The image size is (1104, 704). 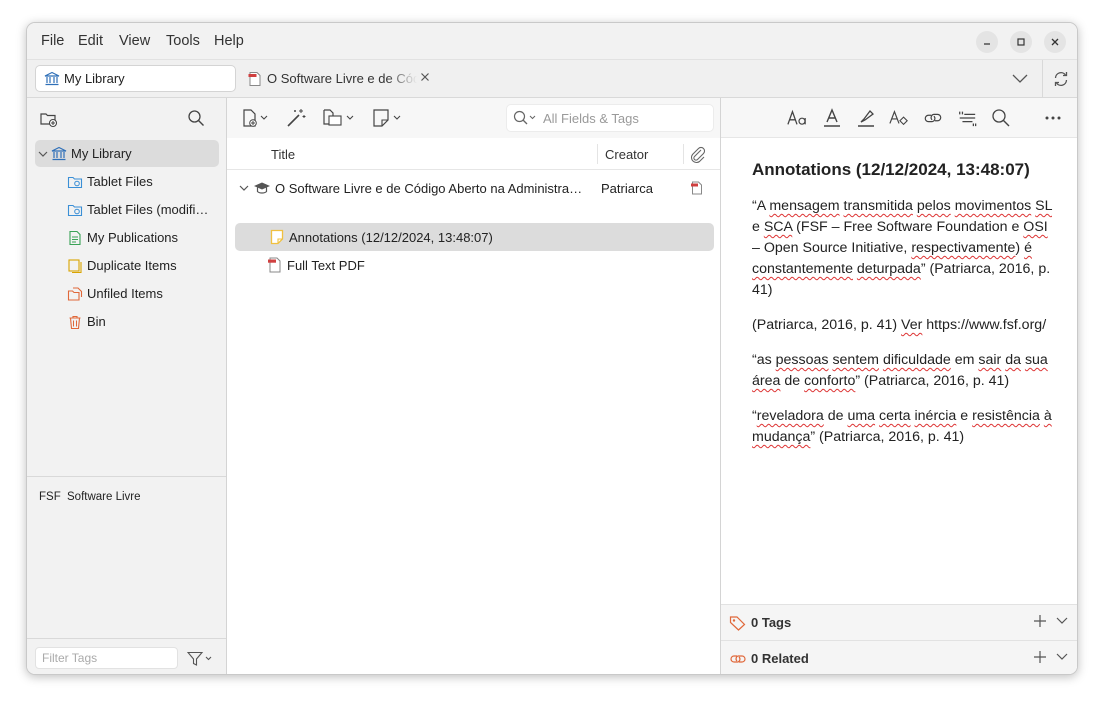 I want to click on sync-icon, so click(x=1061, y=79).